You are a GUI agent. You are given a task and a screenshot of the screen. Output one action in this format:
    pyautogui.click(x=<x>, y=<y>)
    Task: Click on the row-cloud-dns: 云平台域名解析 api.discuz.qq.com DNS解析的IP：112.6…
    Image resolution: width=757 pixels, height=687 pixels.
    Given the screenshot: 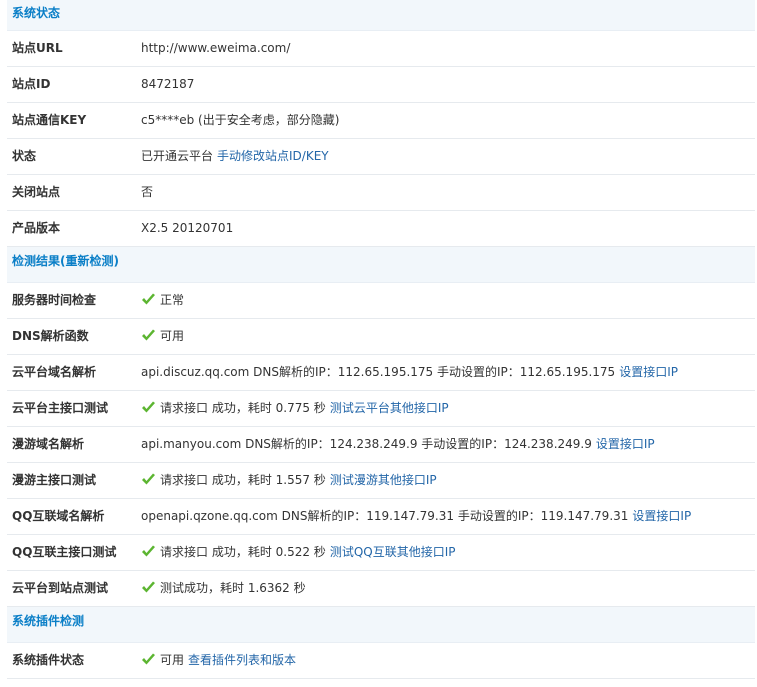 What is the action you would take?
    pyautogui.click(x=381, y=373)
    